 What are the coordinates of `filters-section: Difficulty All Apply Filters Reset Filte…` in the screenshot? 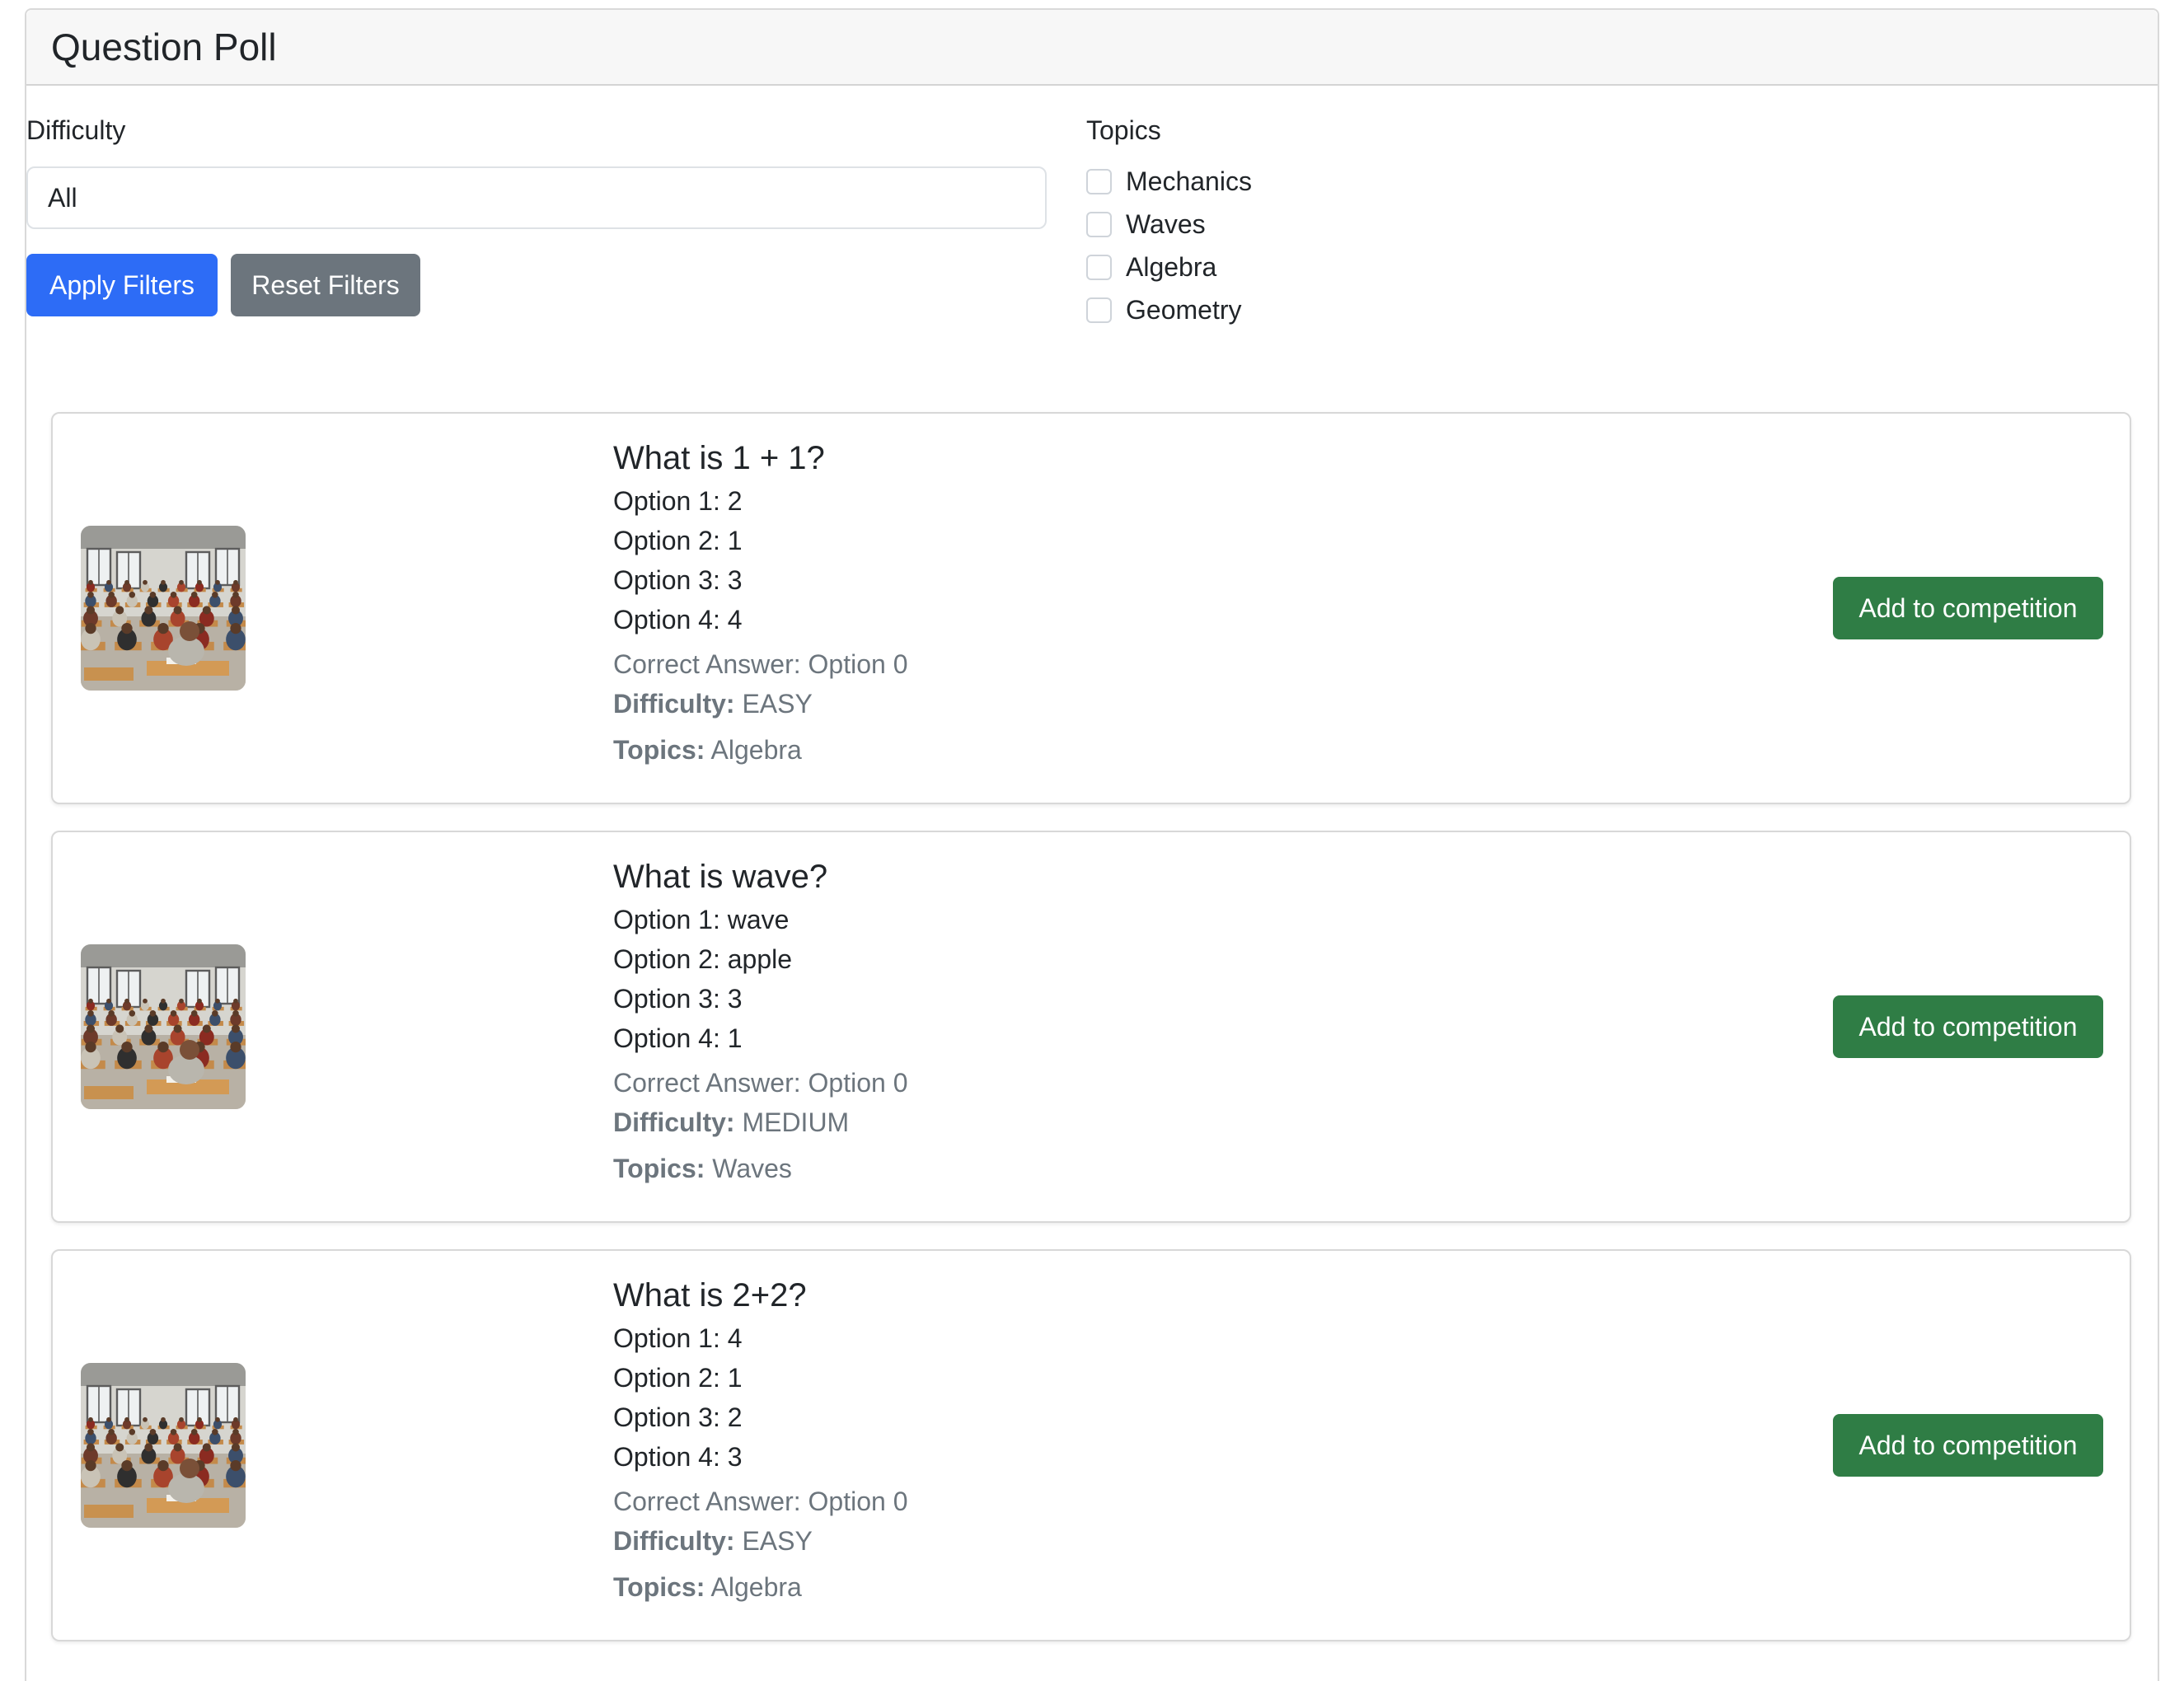 It's located at (1081, 227).